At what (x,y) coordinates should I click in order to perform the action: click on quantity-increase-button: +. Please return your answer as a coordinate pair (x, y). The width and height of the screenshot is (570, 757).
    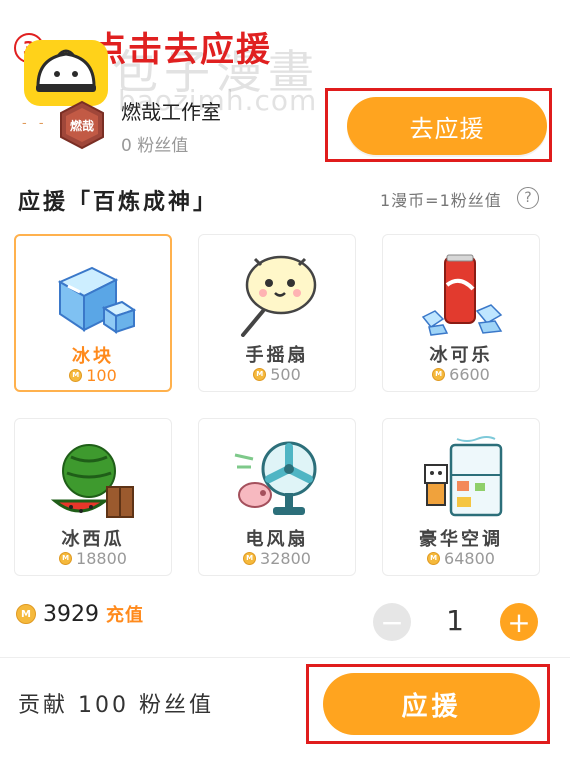
    Looking at the image, I should click on (519, 622).